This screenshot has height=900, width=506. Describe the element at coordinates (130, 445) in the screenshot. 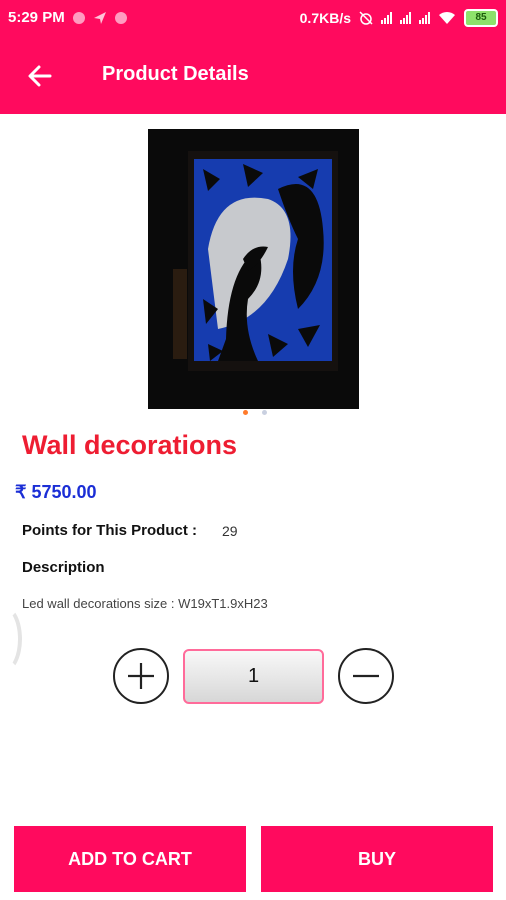

I see `product-name: Wall decorations` at that location.